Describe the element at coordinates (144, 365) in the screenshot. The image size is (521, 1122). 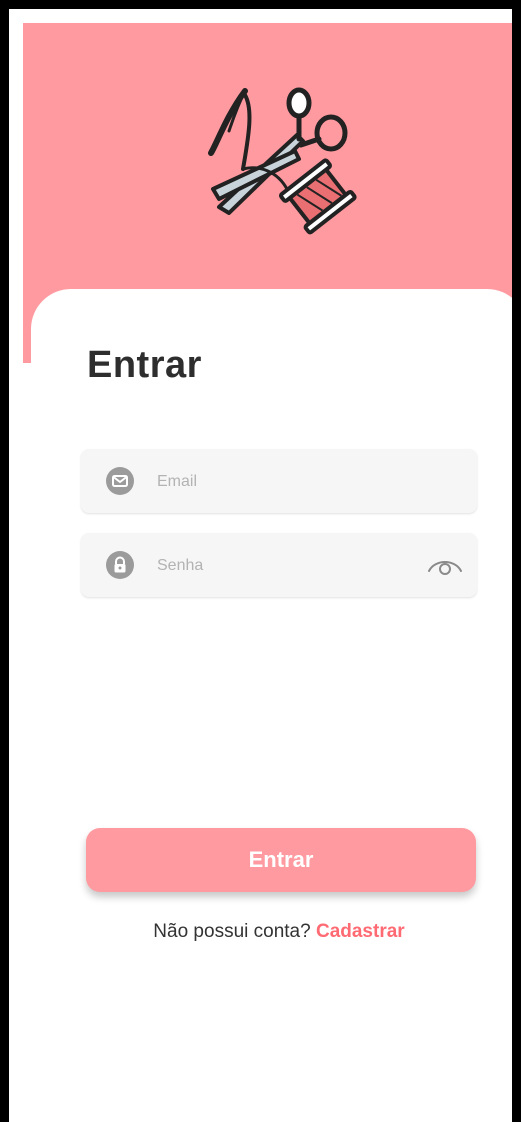
I see `page-title: Entrar` at that location.